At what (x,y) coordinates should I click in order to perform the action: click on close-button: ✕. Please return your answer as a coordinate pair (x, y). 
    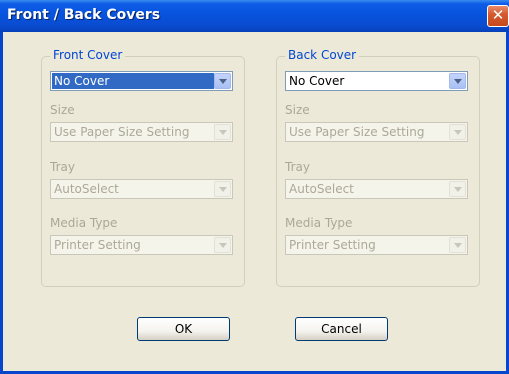
    Looking at the image, I should click on (498, 16).